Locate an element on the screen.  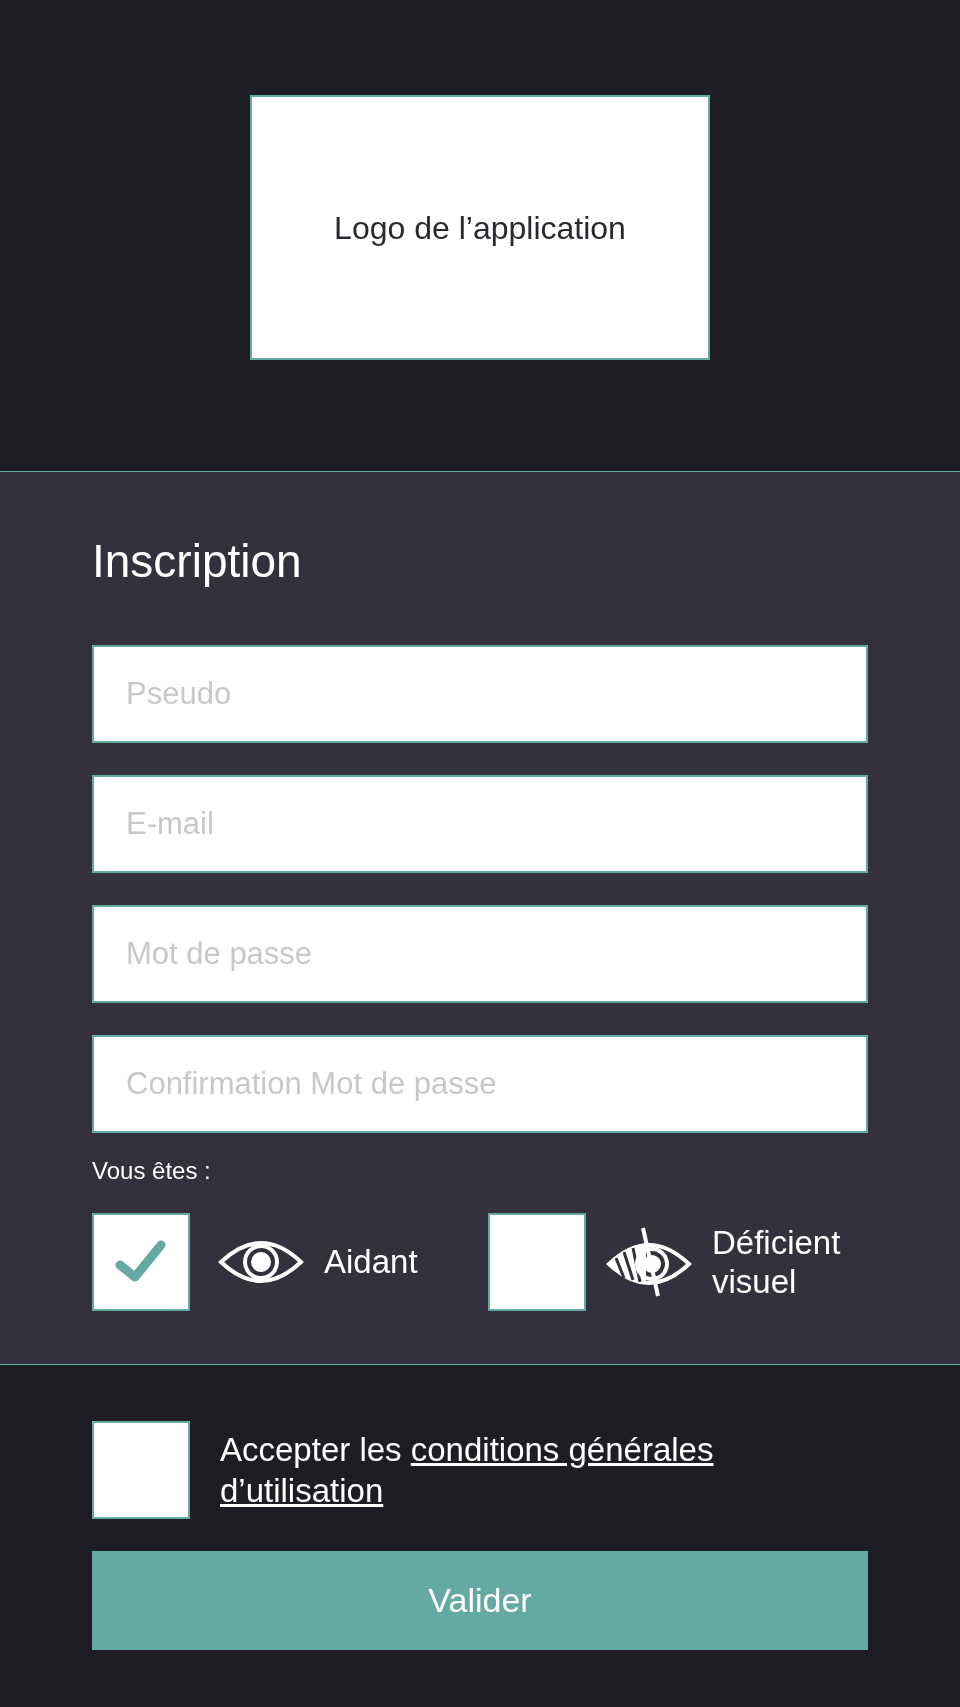
form-title: Inscription is located at coordinates (197, 561).